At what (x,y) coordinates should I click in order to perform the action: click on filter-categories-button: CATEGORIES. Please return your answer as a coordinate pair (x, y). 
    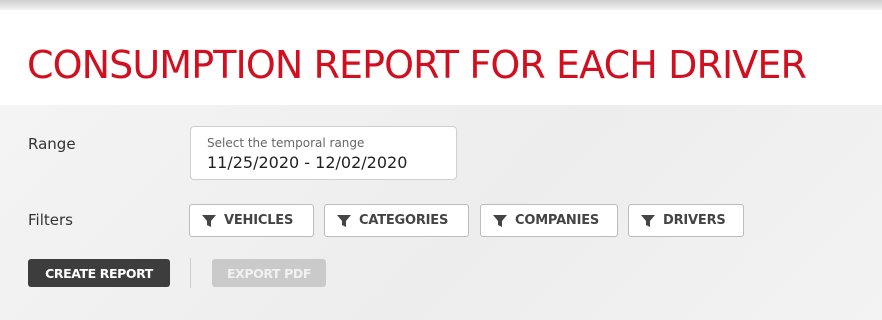
    Looking at the image, I should click on (396, 220).